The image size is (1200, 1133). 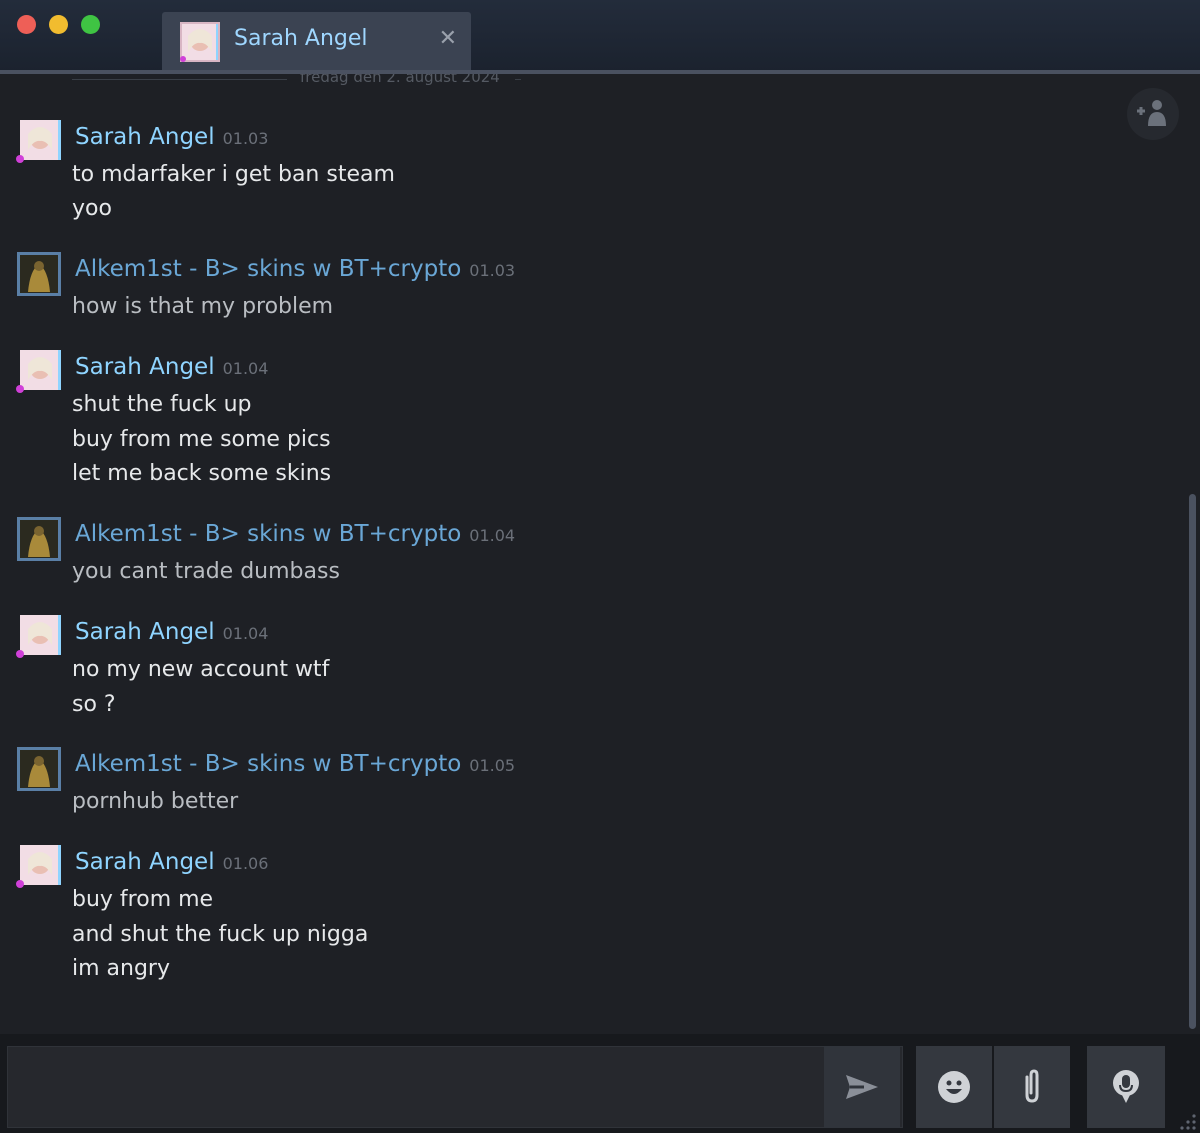 I want to click on microphone-icon, so click(x=1126, y=1086).